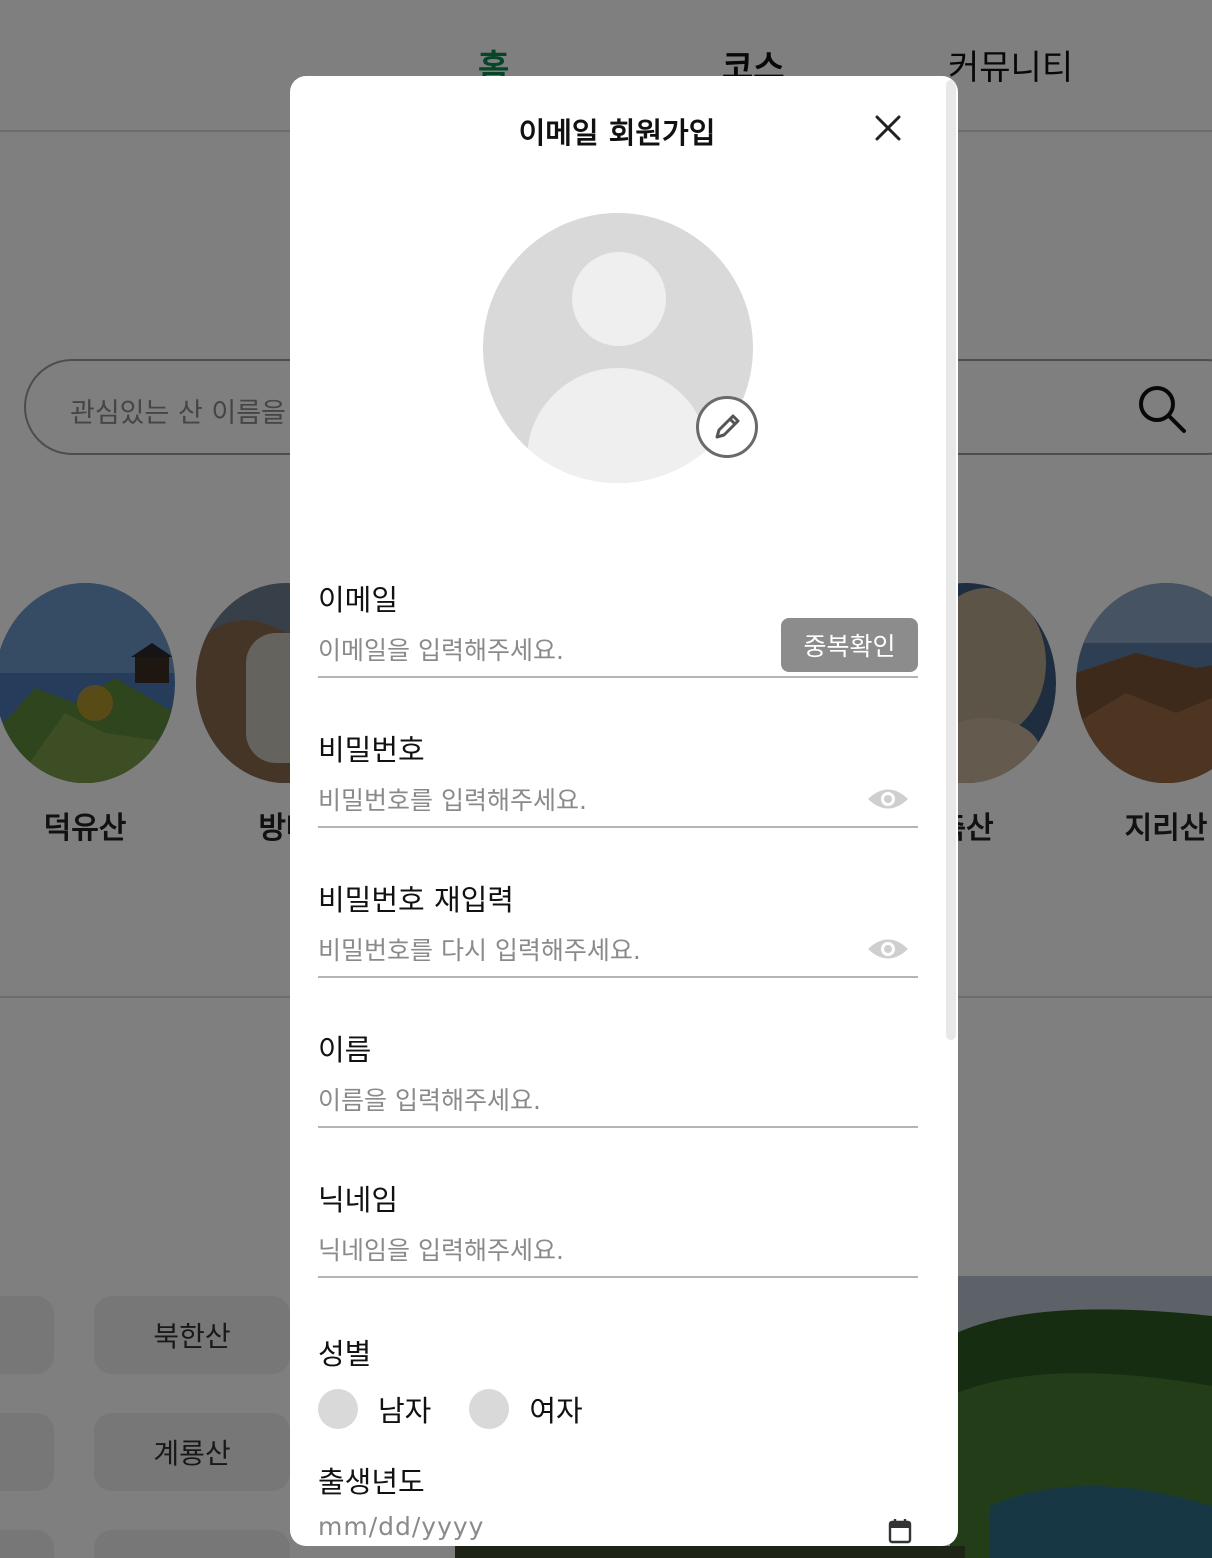  Describe the element at coordinates (371, 1482) in the screenshot. I see `birth-label: 출생년도` at that location.